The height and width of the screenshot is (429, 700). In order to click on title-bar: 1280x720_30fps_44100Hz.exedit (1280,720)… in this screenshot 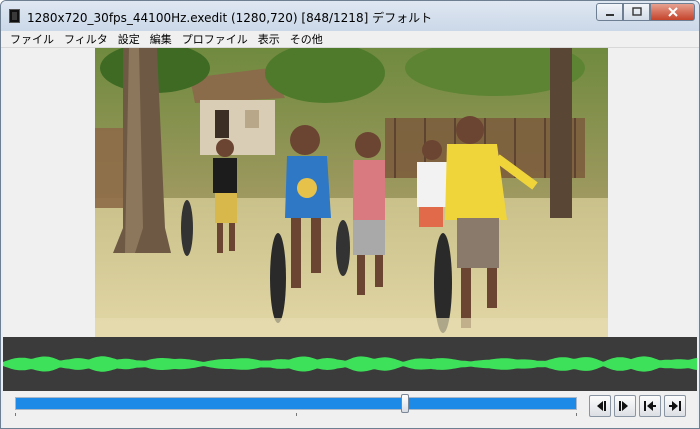, I will do `click(350, 16)`.